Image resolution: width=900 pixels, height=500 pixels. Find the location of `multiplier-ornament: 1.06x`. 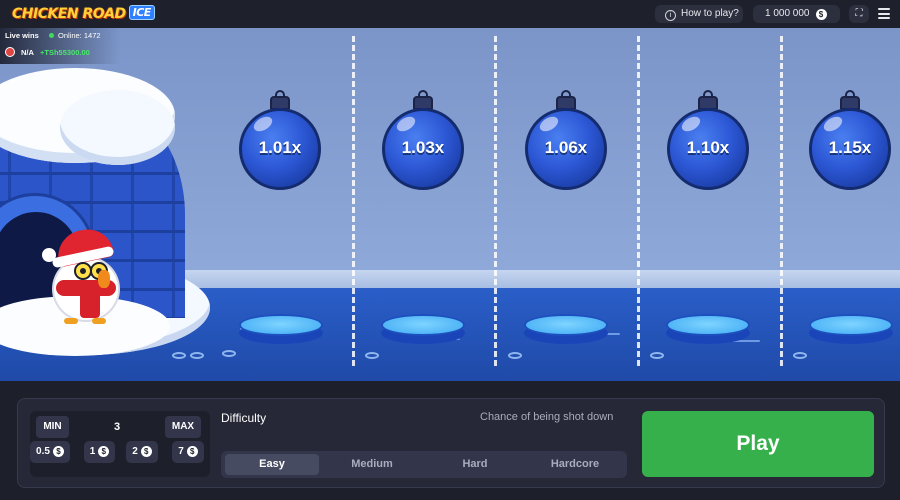

multiplier-ornament: 1.06x is located at coordinates (566, 140).